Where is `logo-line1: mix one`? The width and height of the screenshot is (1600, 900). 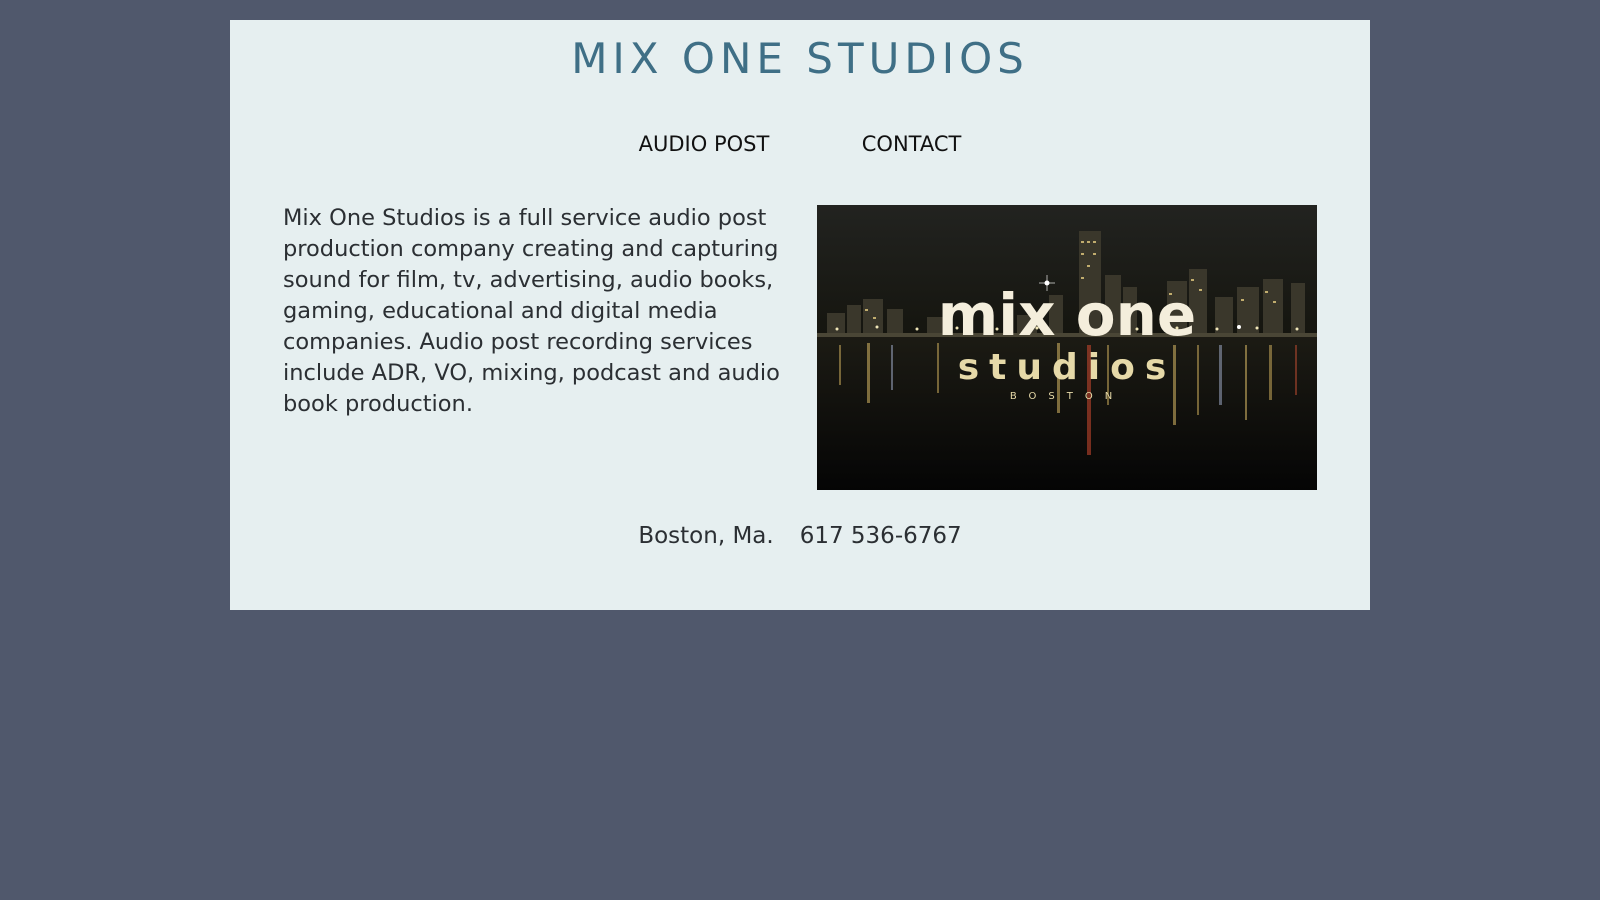
logo-line1: mix one is located at coordinates (1067, 315).